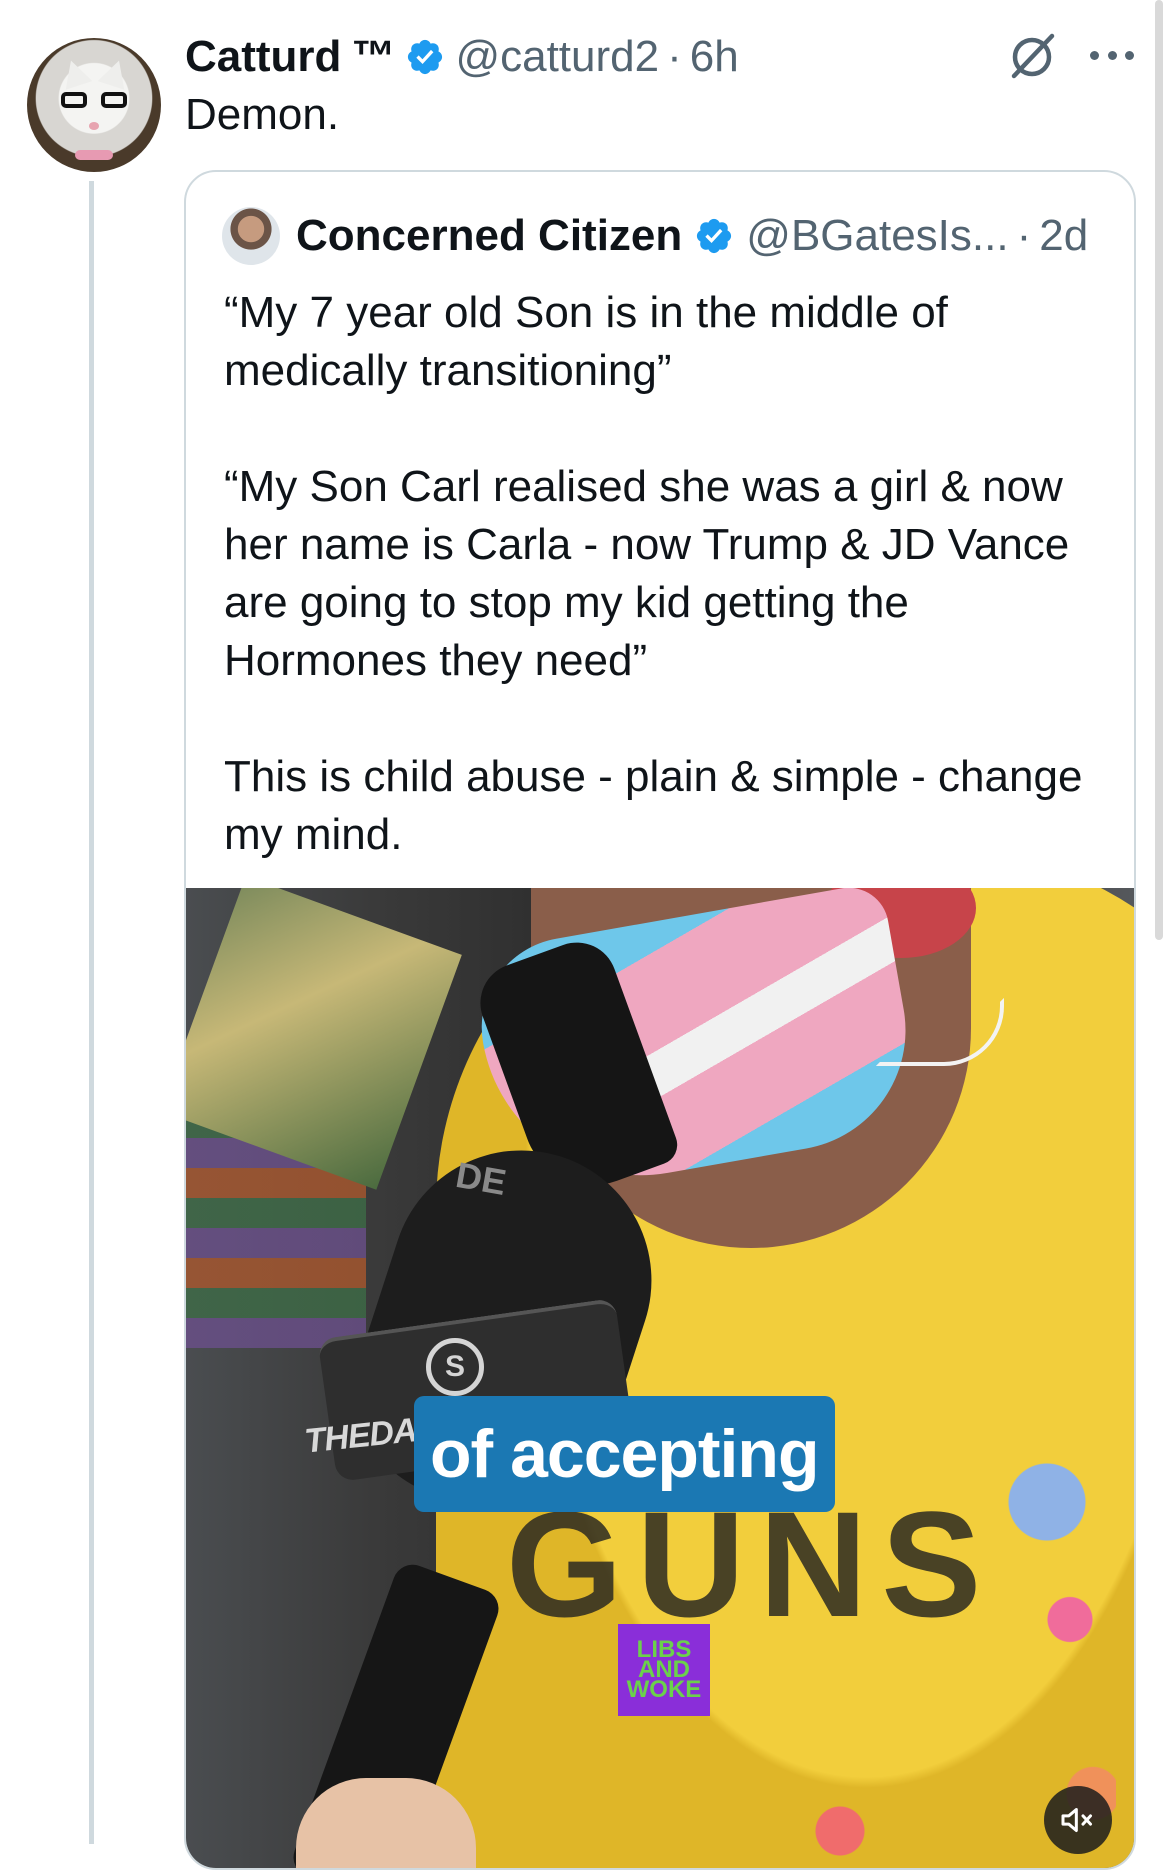 Image resolution: width=1170 pixels, height=1870 pixels. I want to click on scrollbar, so click(1159, 470).